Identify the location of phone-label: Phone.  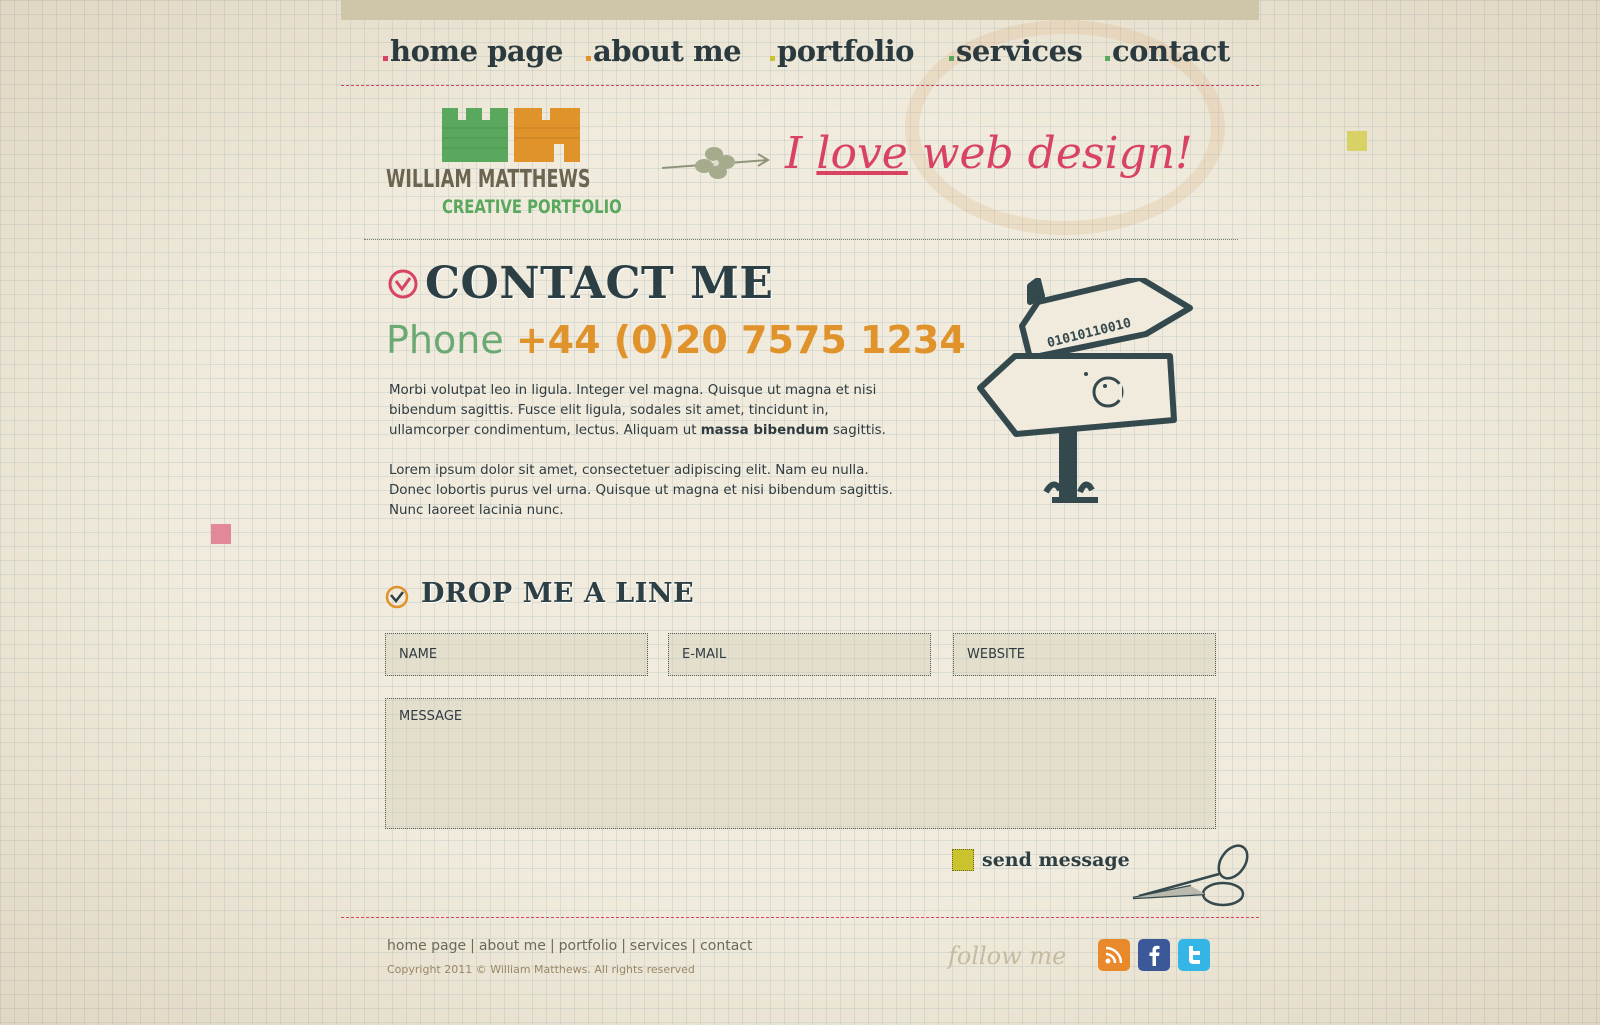
(445, 340).